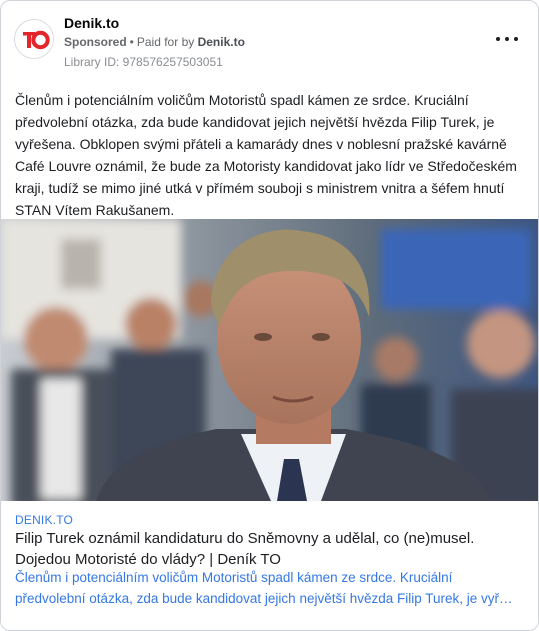 This screenshot has width=539, height=631. Describe the element at coordinates (507, 39) in the screenshot. I see `more-options-button` at that location.